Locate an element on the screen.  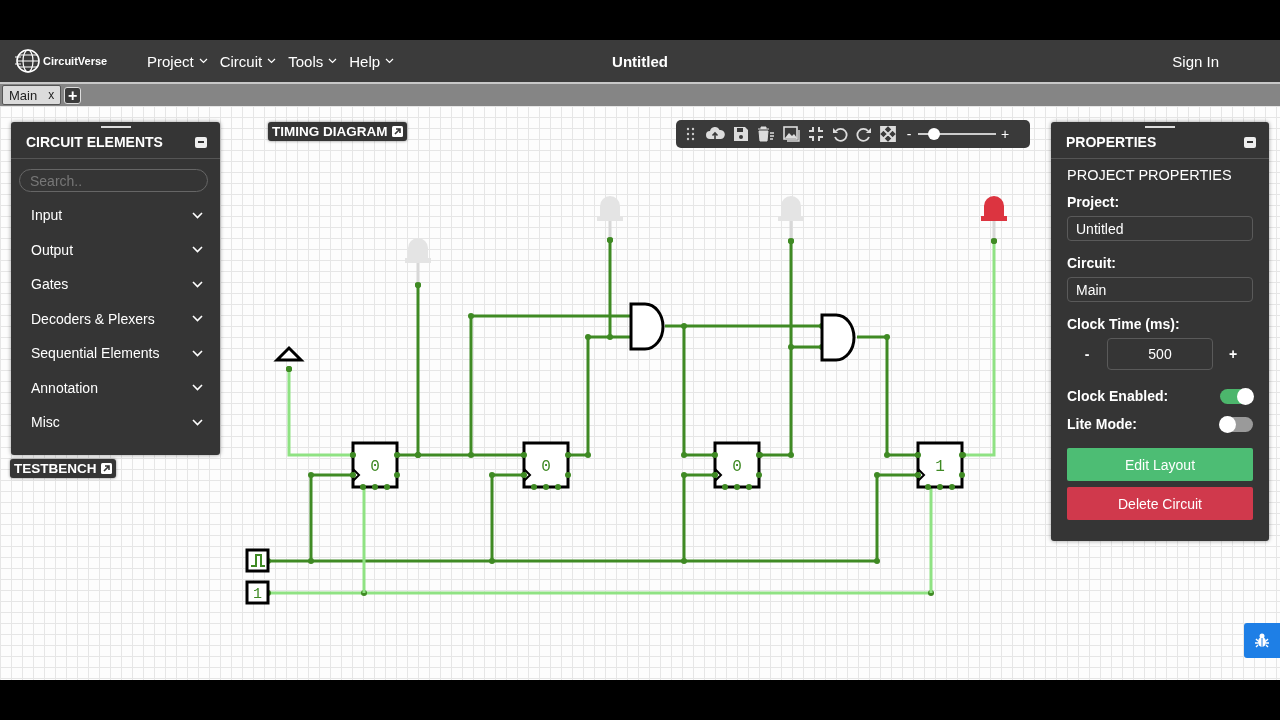
zoom-out-button: - is located at coordinates (909, 134).